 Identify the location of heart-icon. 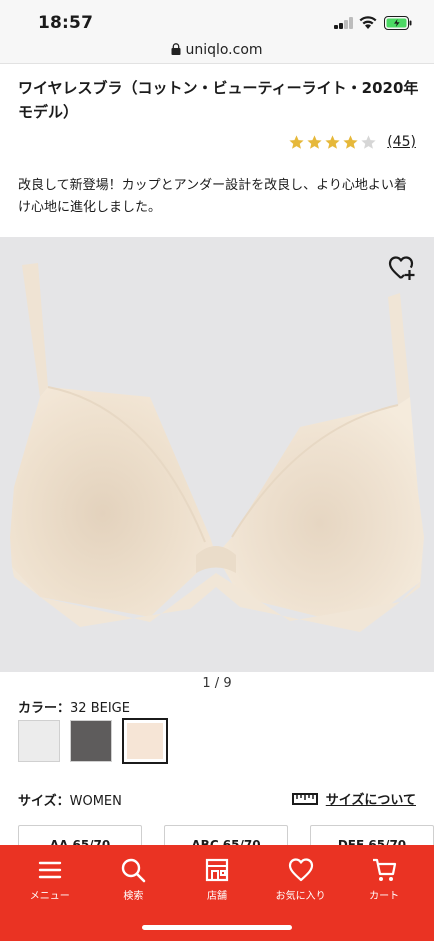
(300, 870).